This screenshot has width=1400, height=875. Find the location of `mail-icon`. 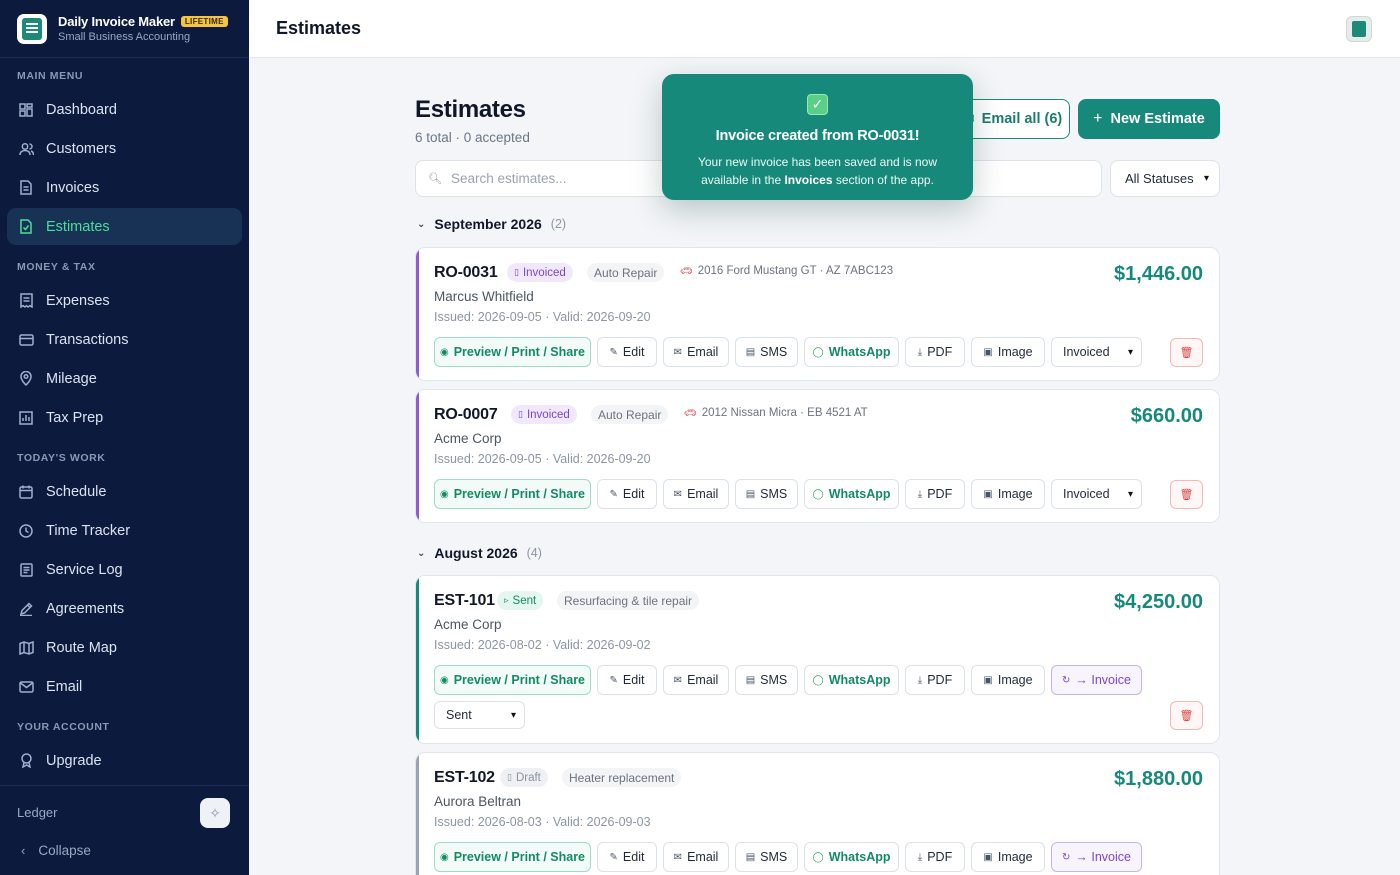

mail-icon is located at coordinates (26, 687).